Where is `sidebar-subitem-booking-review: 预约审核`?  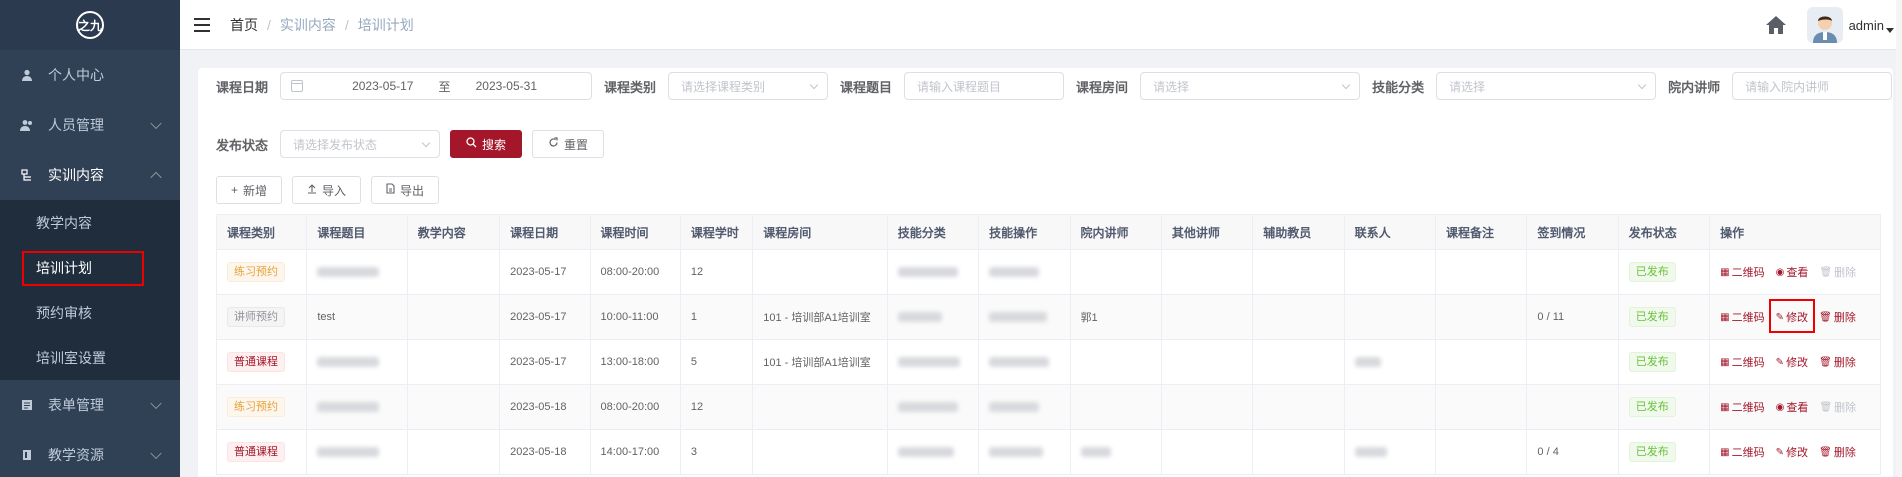
sidebar-subitem-booking-review: 预约审核 is located at coordinates (90, 312).